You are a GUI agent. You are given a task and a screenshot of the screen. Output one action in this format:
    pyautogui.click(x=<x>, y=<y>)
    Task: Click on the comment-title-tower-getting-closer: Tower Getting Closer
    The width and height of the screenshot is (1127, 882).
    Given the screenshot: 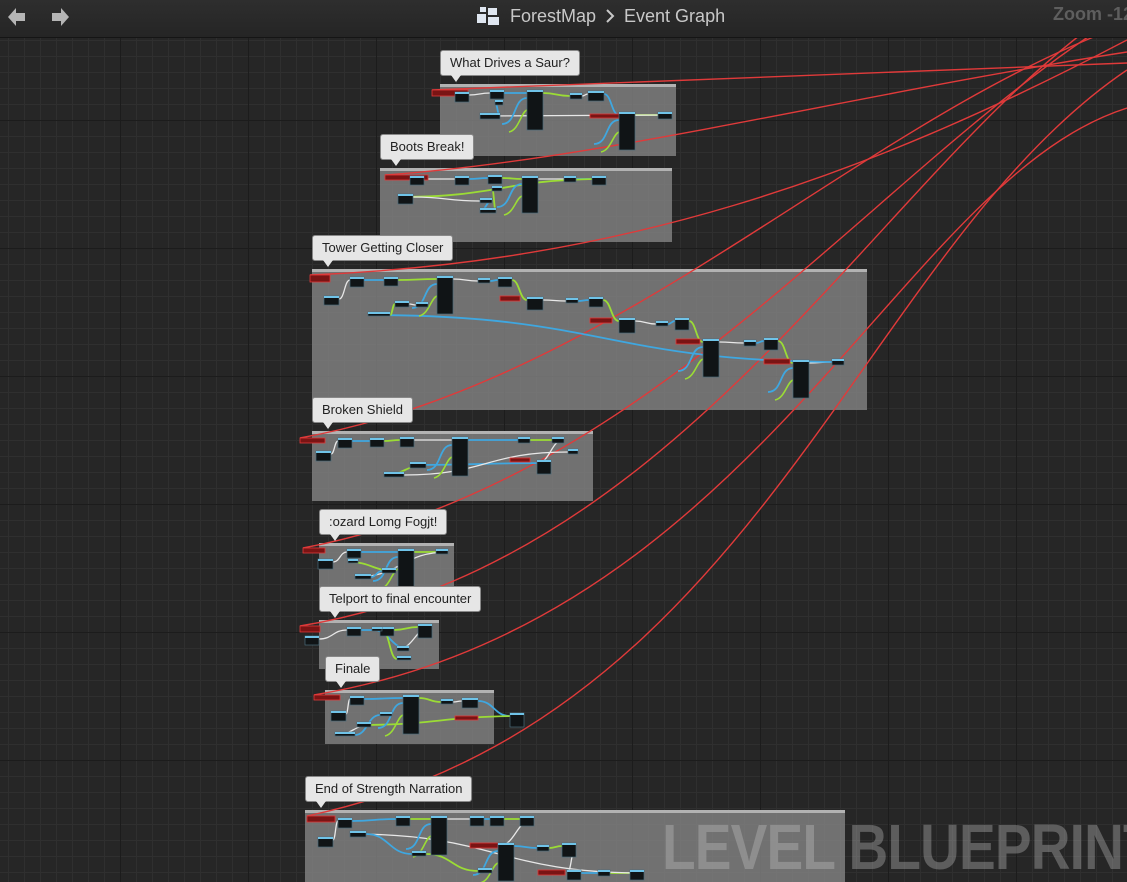 What is the action you would take?
    pyautogui.click(x=383, y=251)
    